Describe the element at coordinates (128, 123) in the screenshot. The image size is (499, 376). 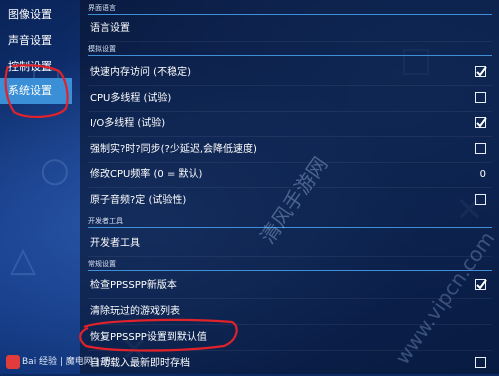
I see `row-label: I/O多线程 (试验)` at that location.